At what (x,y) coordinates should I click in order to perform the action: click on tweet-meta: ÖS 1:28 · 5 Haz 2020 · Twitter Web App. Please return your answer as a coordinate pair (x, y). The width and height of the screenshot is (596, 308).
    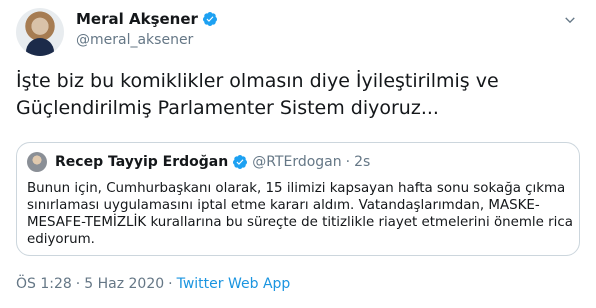
    Looking at the image, I should click on (153, 284).